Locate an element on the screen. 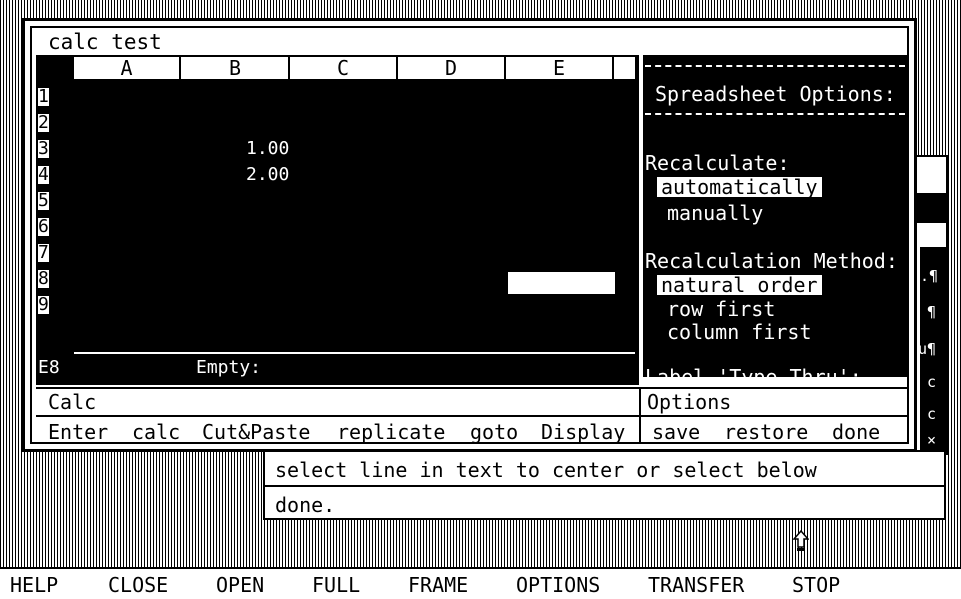 This screenshot has width=961, height=599. column-header-b: B is located at coordinates (236, 68).